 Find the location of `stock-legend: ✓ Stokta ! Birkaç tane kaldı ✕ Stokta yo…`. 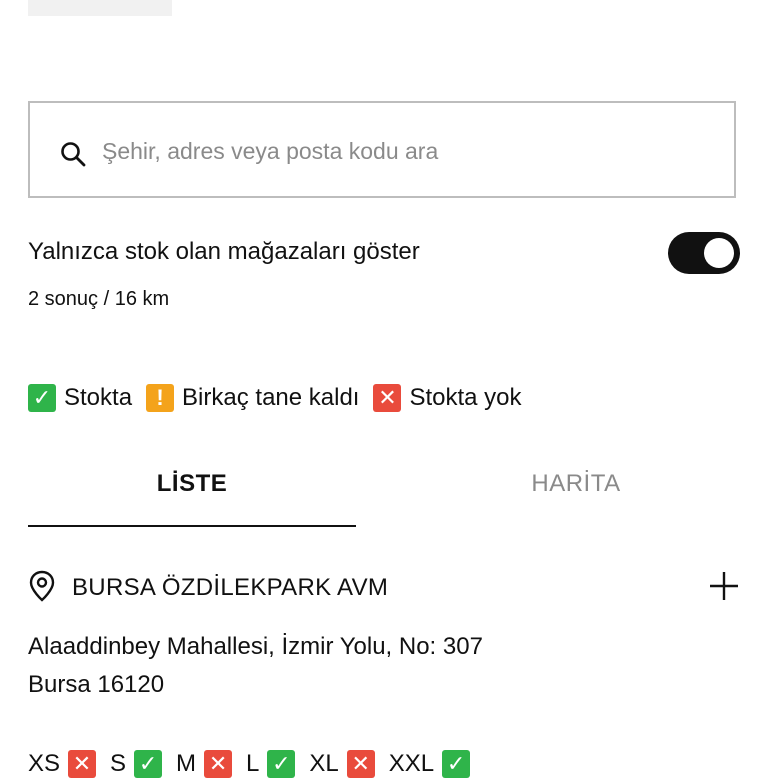

stock-legend: ✓ Stokta ! Birkaç tane kaldı ✕ Stokta yo… is located at coordinates (282, 398).